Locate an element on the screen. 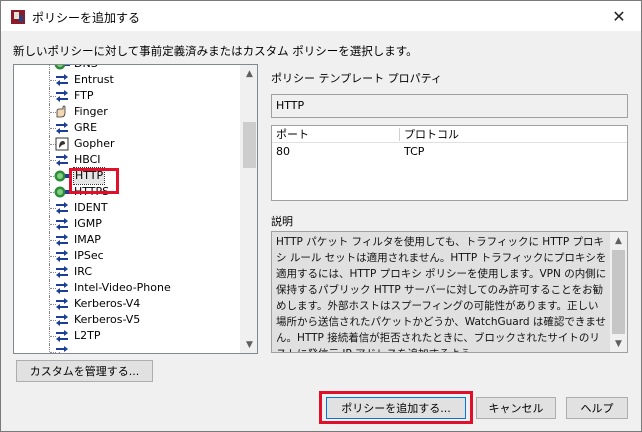 The image size is (642, 432). tree-item-label: IGMP is located at coordinates (88, 223).